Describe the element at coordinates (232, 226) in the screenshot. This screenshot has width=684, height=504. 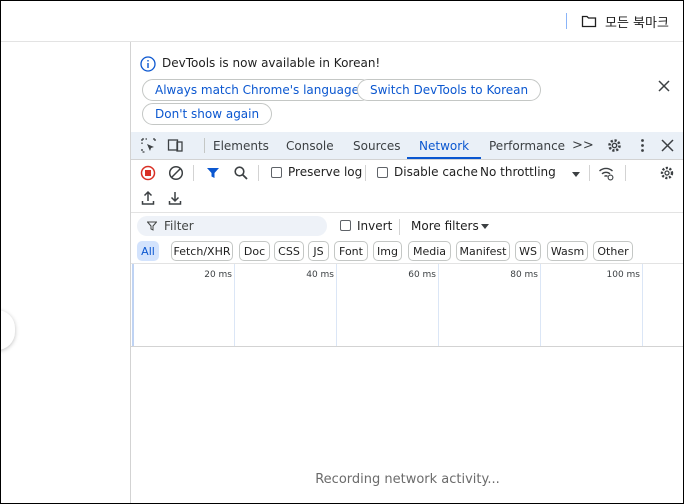
I see `filter-input: Filter` at that location.